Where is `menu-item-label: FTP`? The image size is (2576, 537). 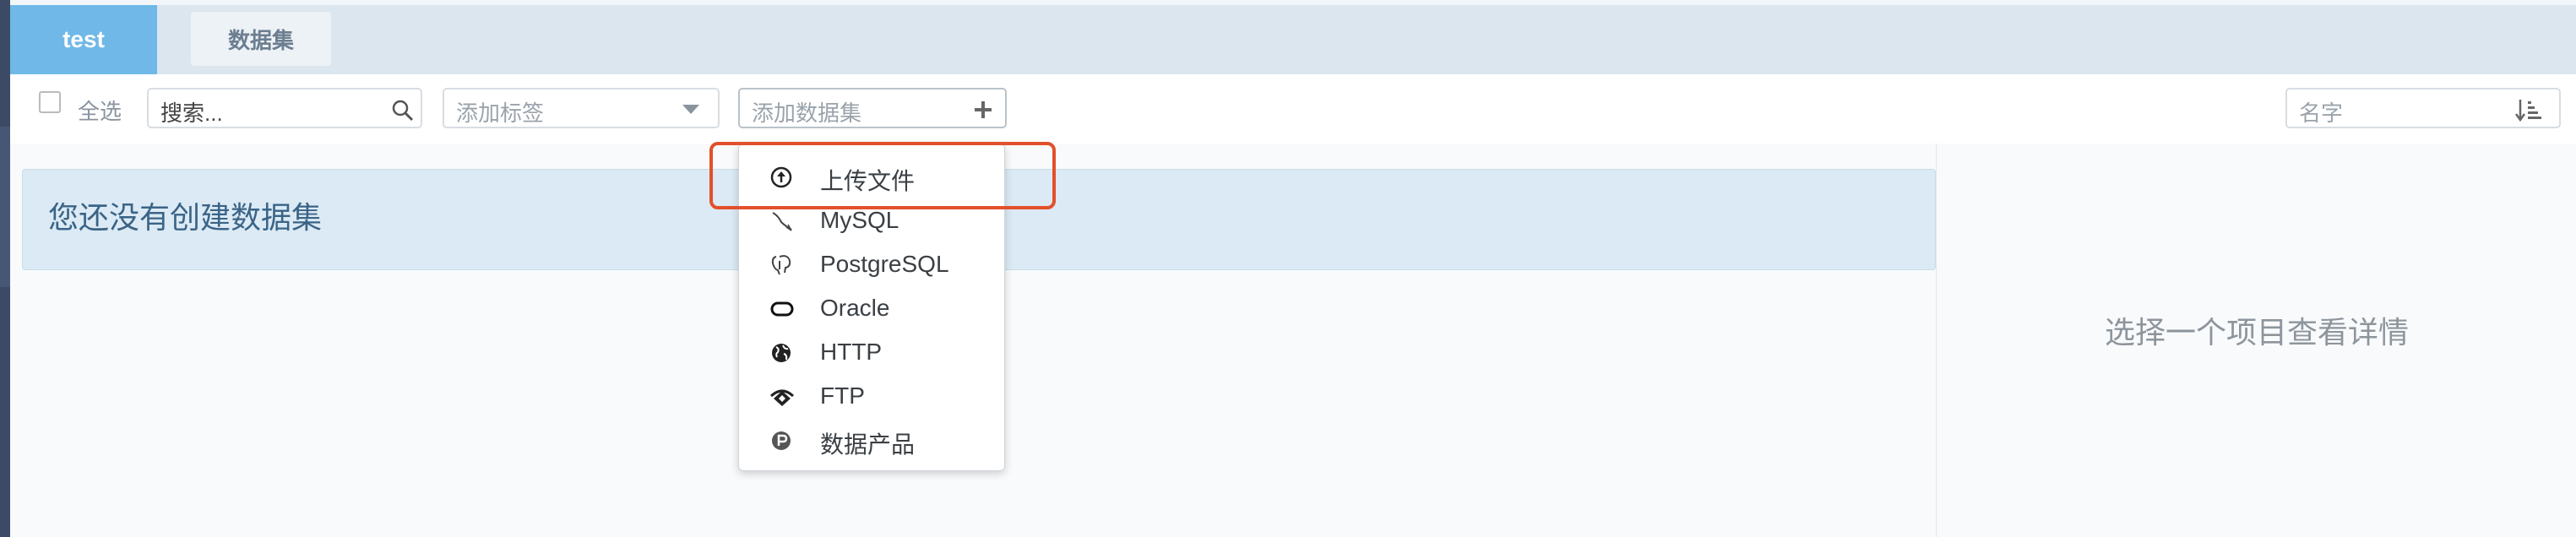 menu-item-label: FTP is located at coordinates (842, 396).